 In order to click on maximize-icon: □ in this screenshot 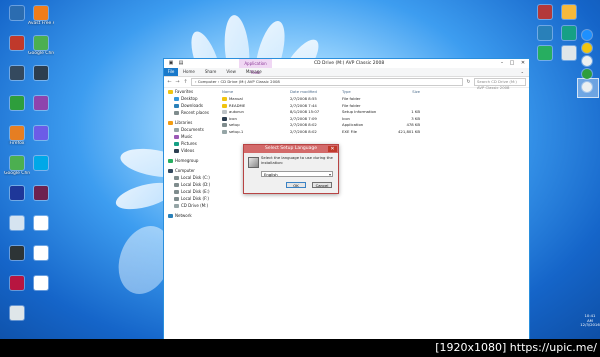, I will do `click(512, 63)`.